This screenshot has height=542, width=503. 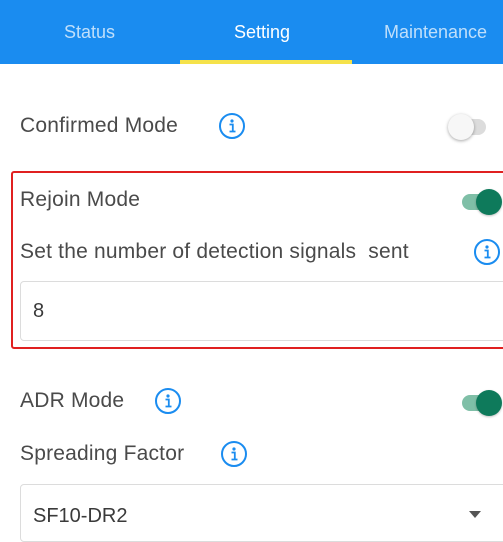 I want to click on spreading-factor-label: Spreading Factor, so click(x=102, y=453).